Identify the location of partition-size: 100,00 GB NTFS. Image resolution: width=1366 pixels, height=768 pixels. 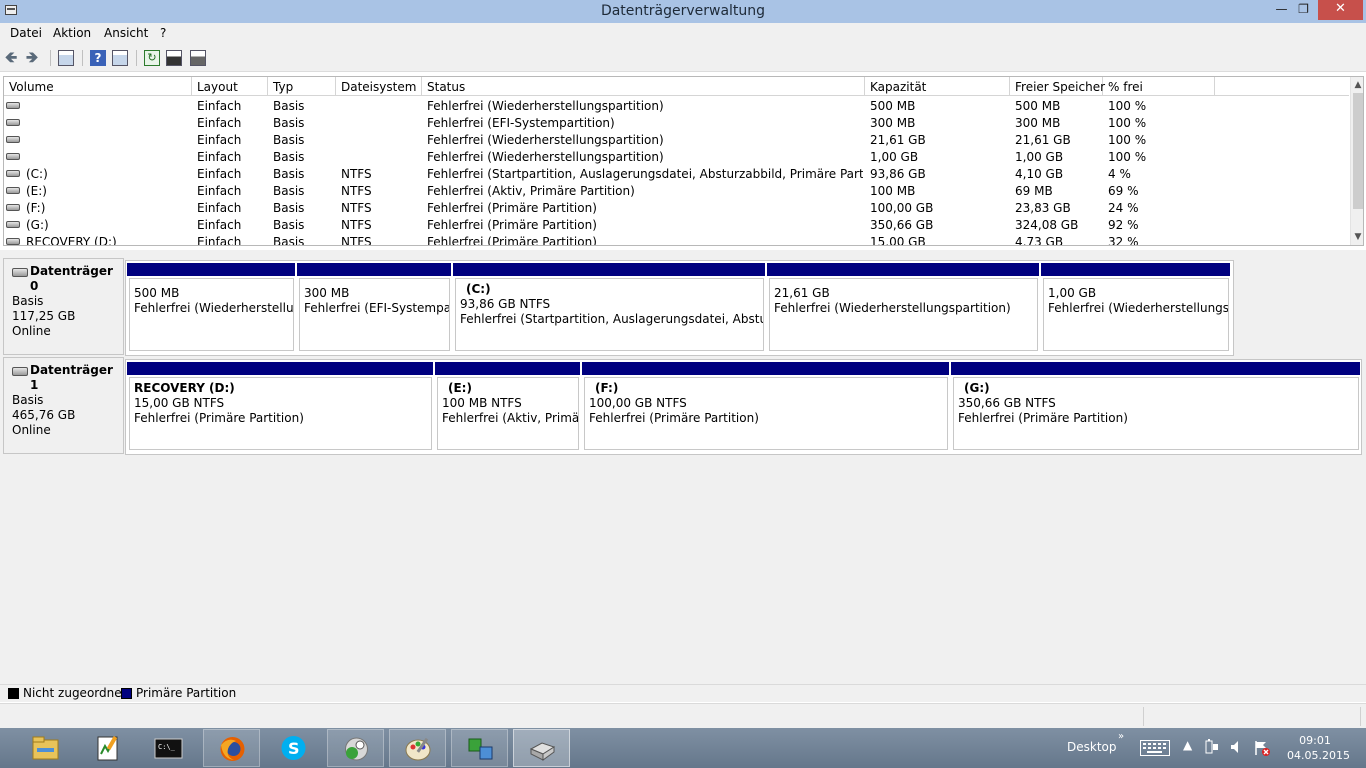
(638, 403).